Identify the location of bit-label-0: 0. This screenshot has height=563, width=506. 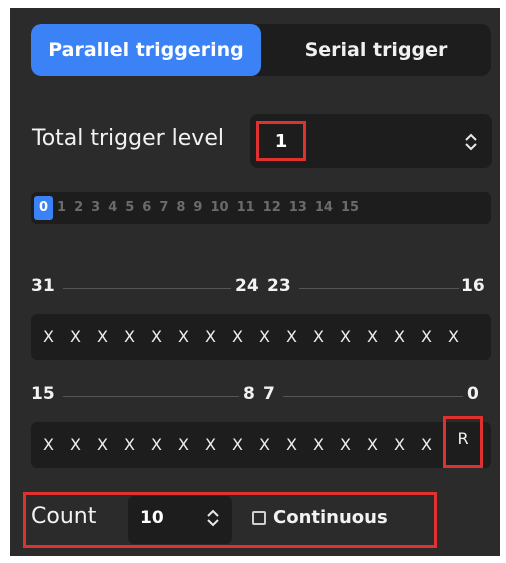
(473, 394).